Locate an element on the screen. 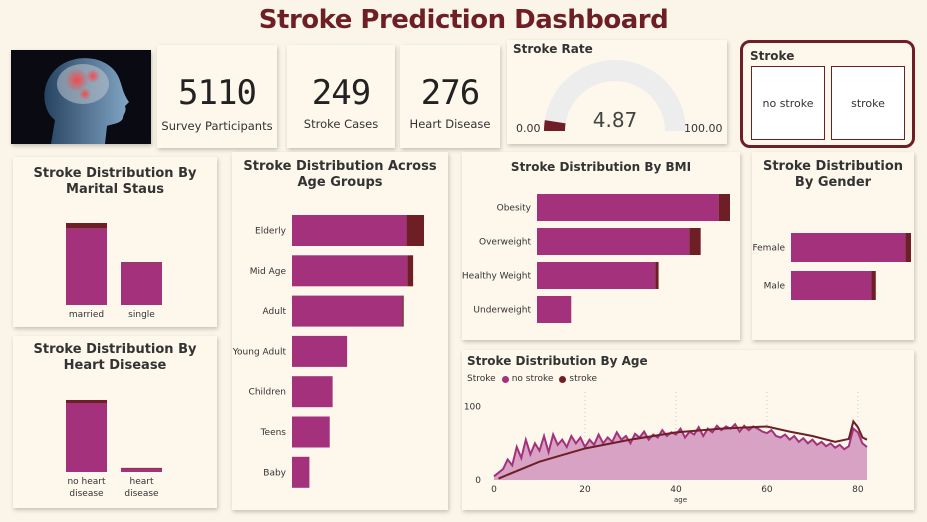  stroke-slicer: Stroke no stroke stroke is located at coordinates (827, 94).